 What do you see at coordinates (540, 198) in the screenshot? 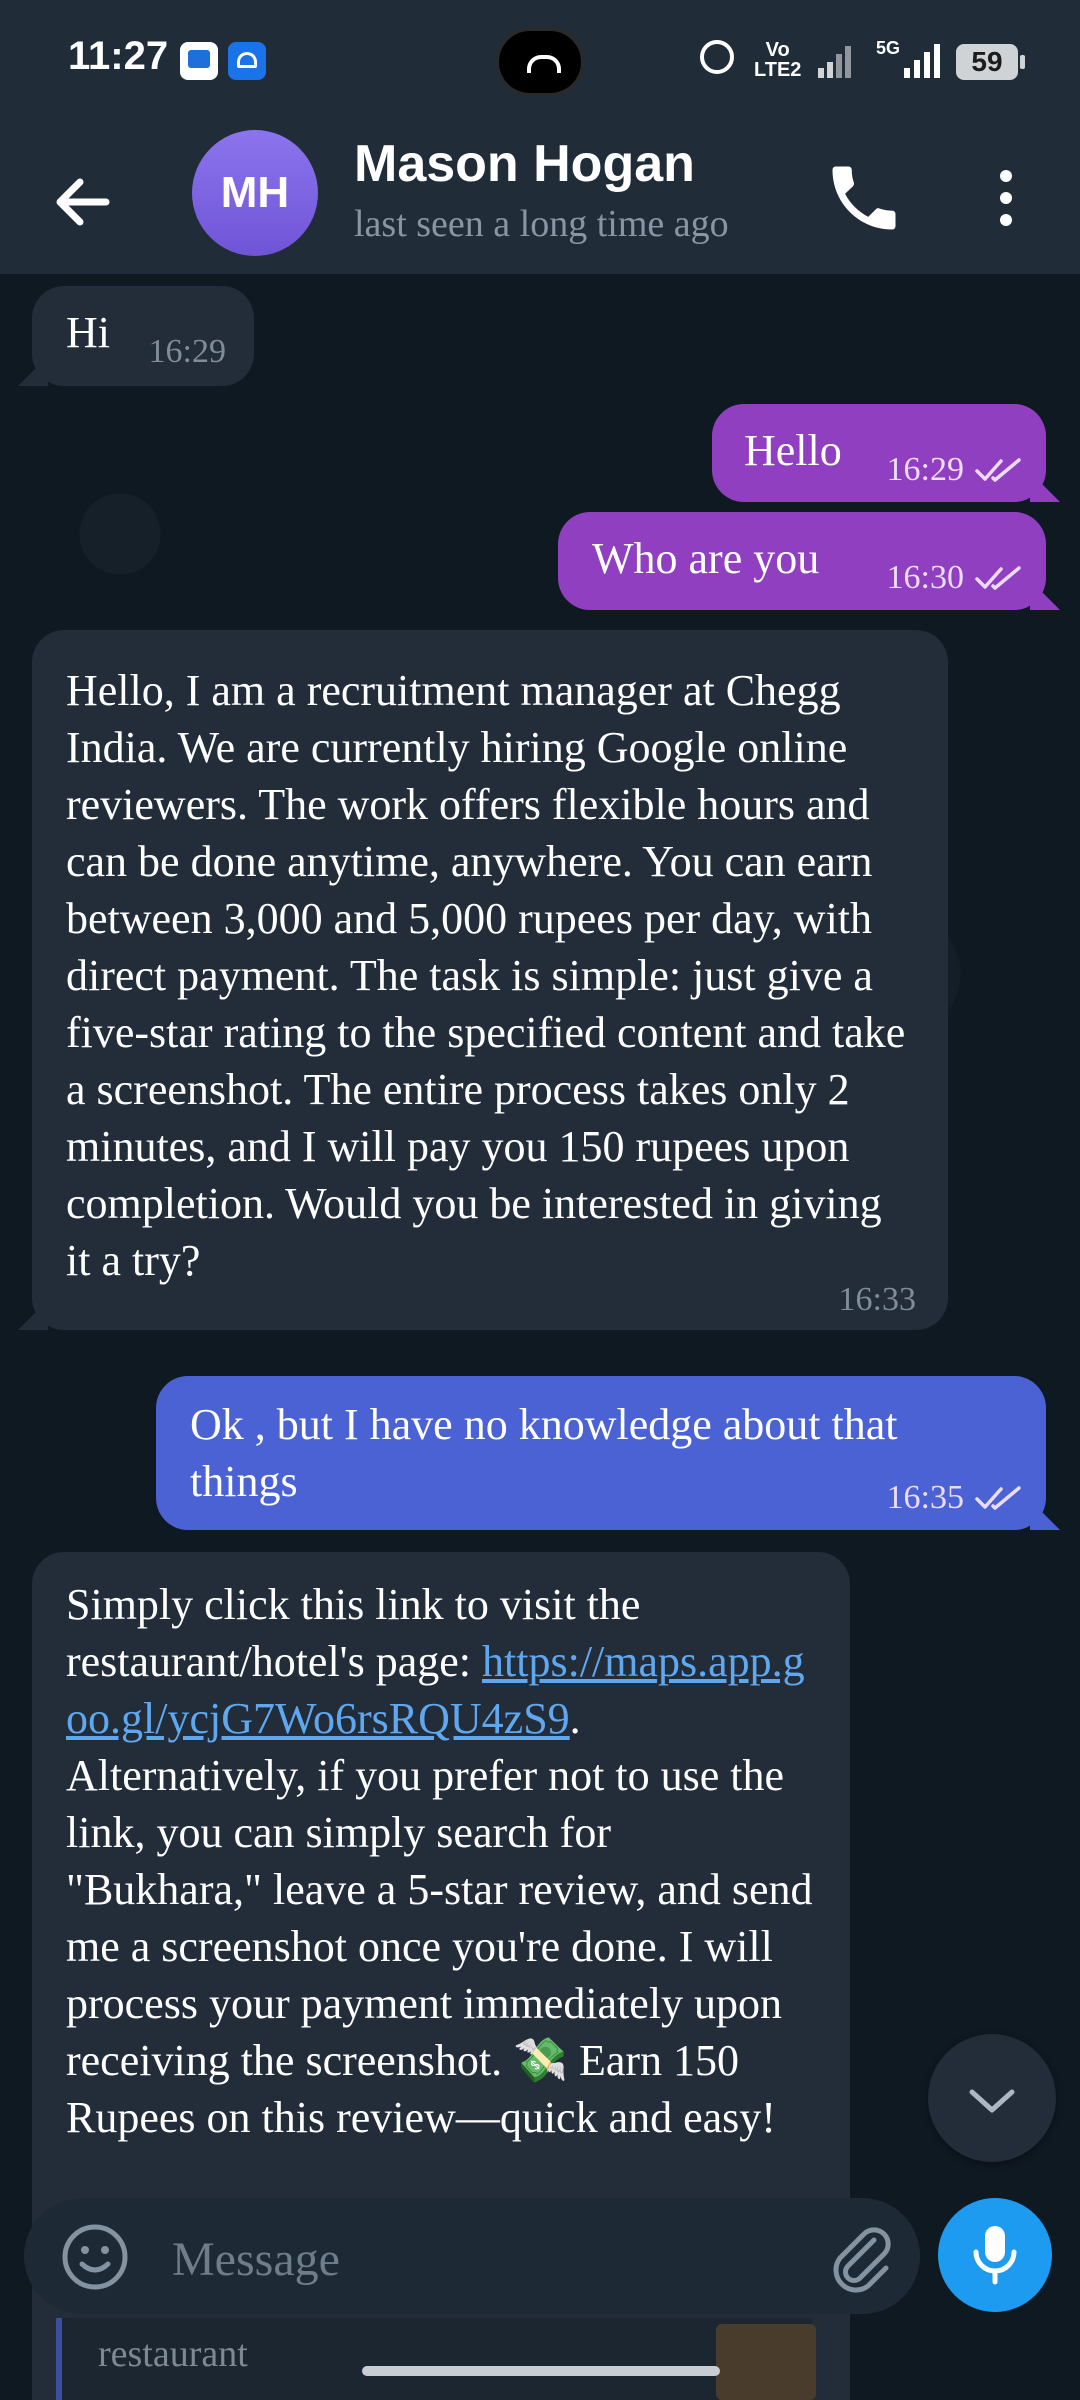
I see `chat-header: MH Mason Hogan last seen a long time ago` at bounding box center [540, 198].